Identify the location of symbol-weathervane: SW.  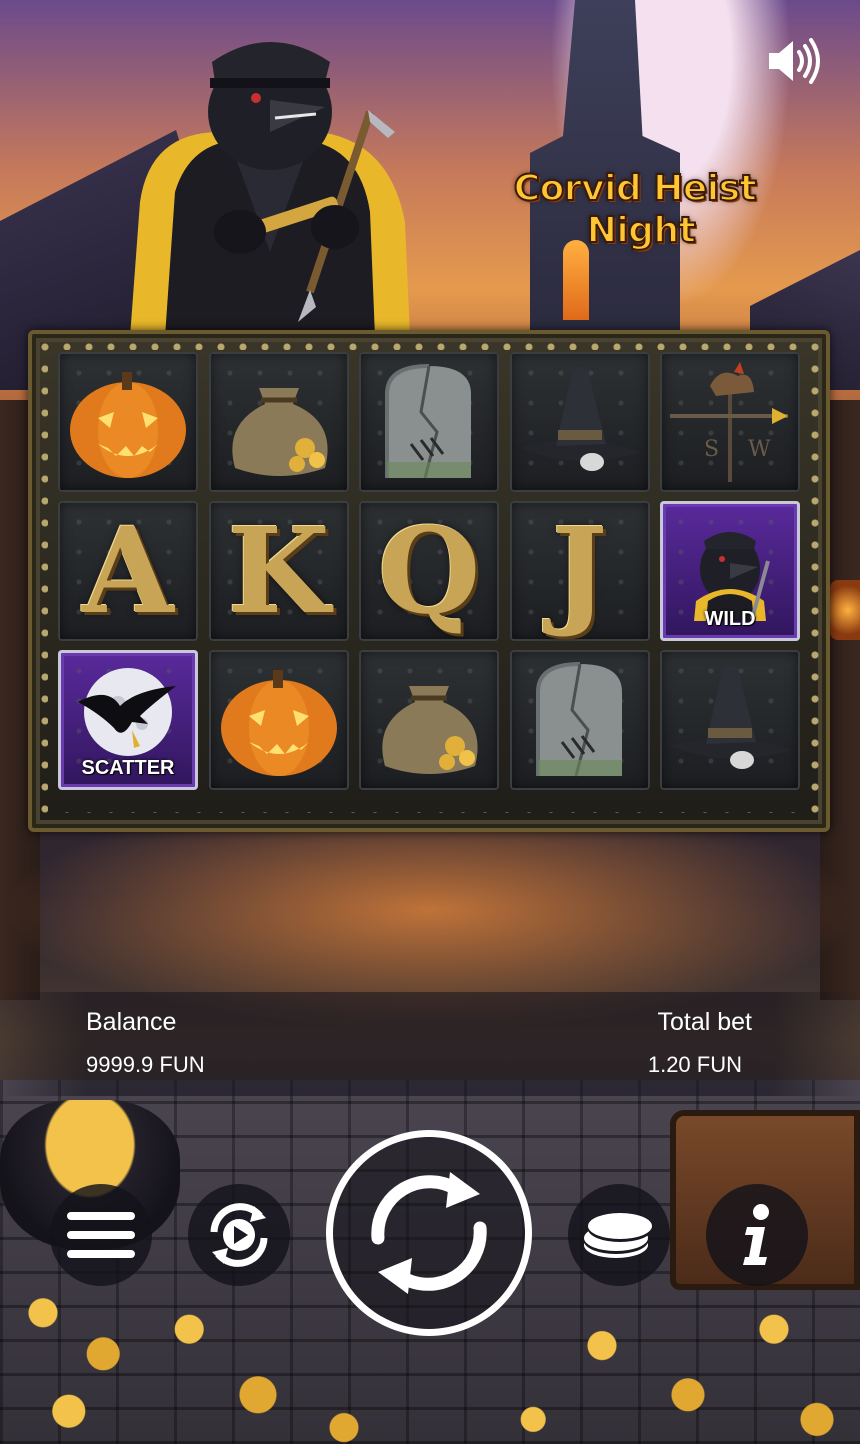
(729, 422).